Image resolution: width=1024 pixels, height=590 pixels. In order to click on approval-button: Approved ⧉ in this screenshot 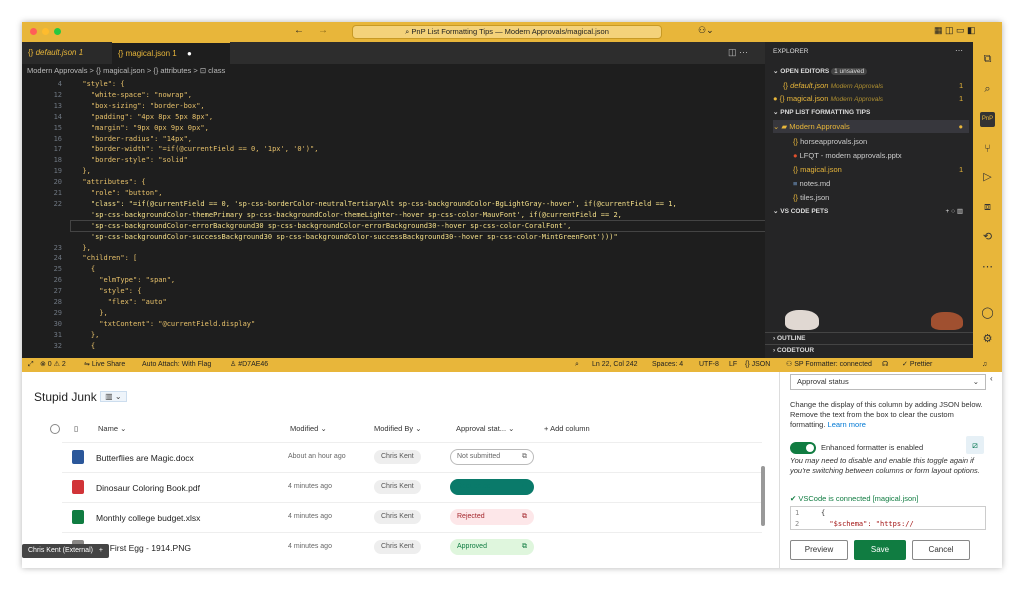, I will do `click(492, 547)`.